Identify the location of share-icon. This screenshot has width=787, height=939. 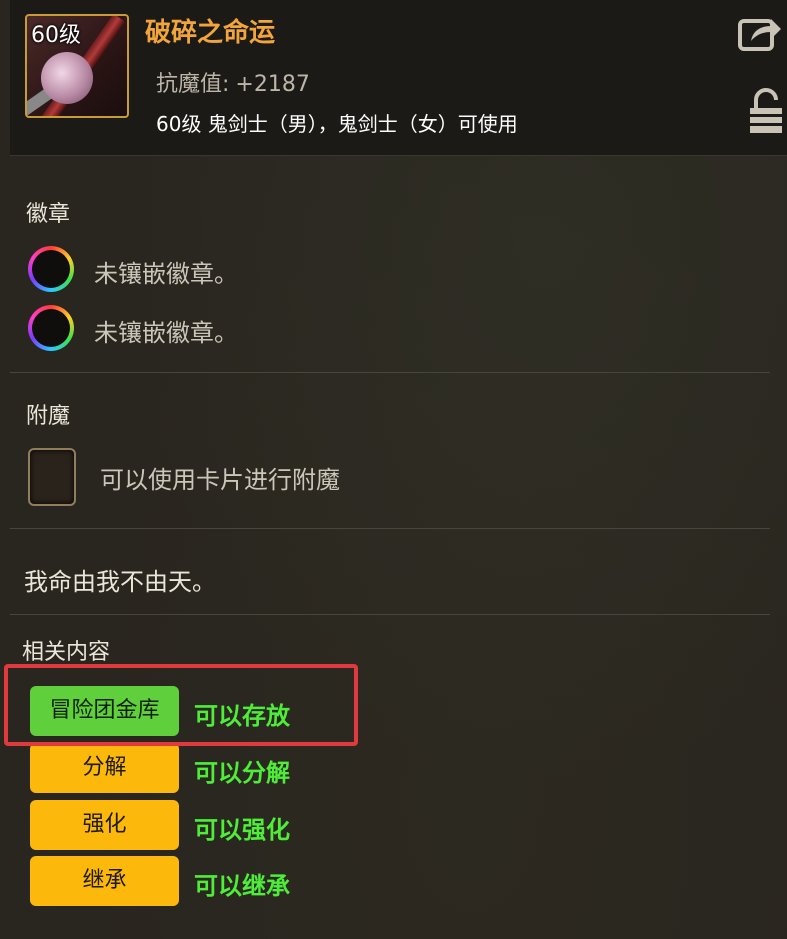
(760, 33).